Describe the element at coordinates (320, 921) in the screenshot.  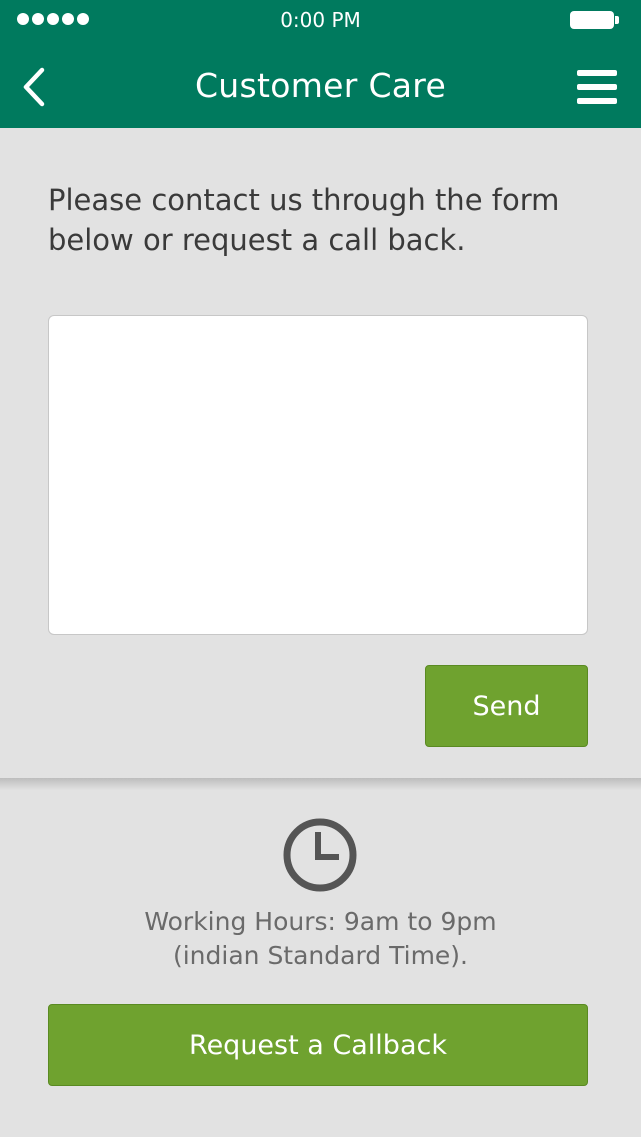
I see `working-hours-line: Working Hours: 9am to 9pm` at that location.